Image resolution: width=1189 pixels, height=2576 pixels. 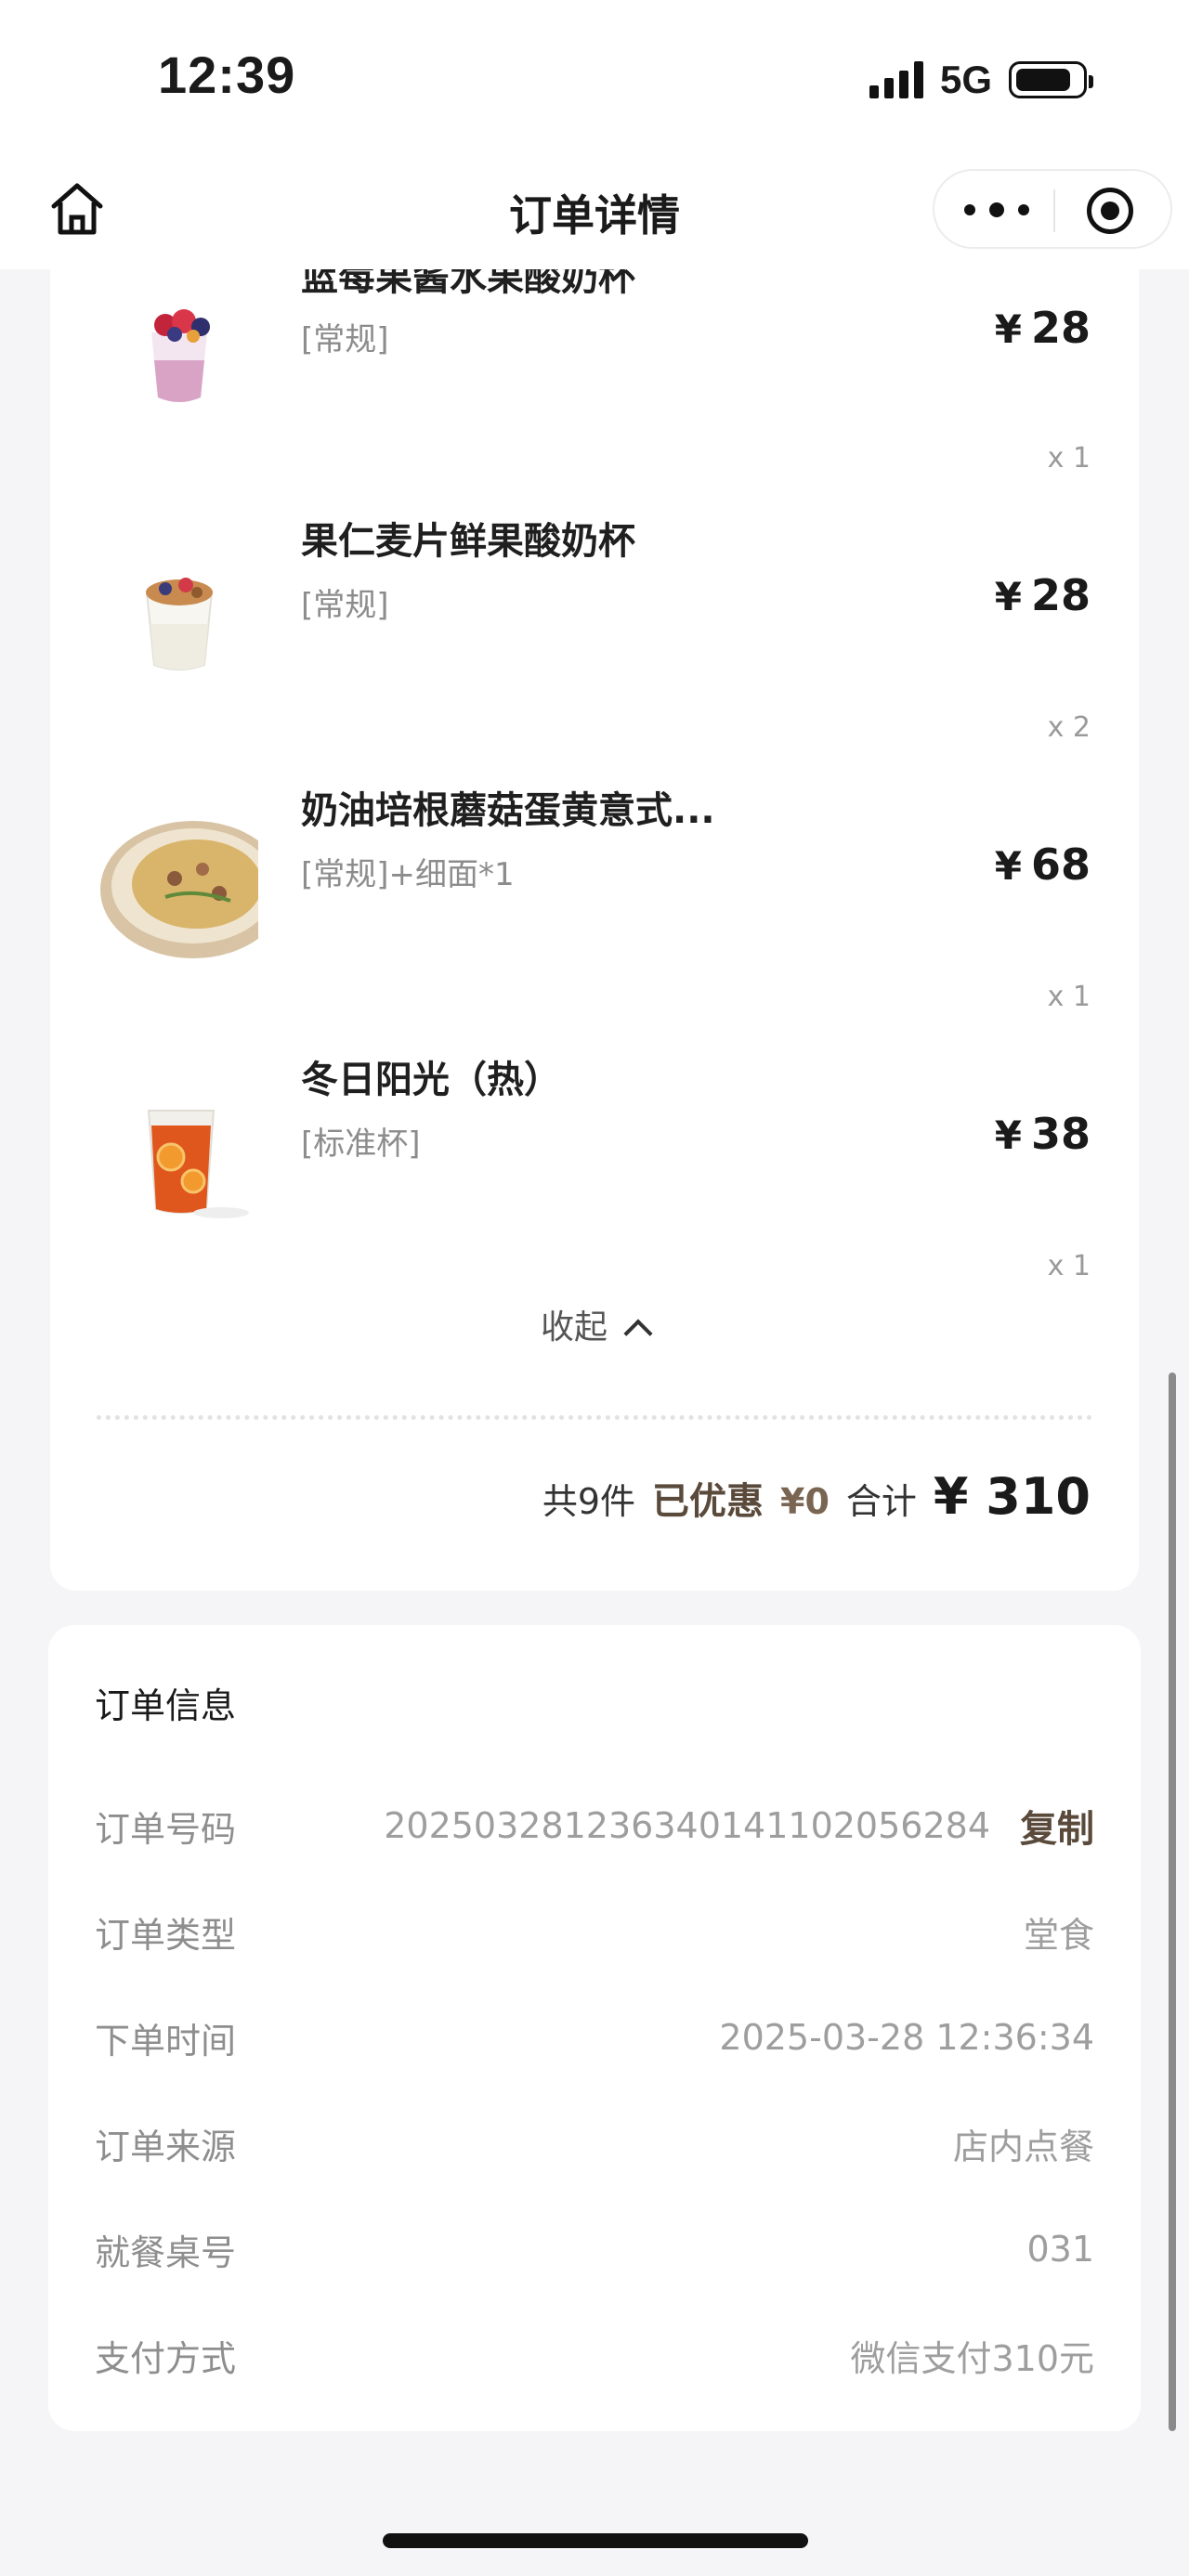 I want to click on info-value: 031, so click(x=1060, y=2249).